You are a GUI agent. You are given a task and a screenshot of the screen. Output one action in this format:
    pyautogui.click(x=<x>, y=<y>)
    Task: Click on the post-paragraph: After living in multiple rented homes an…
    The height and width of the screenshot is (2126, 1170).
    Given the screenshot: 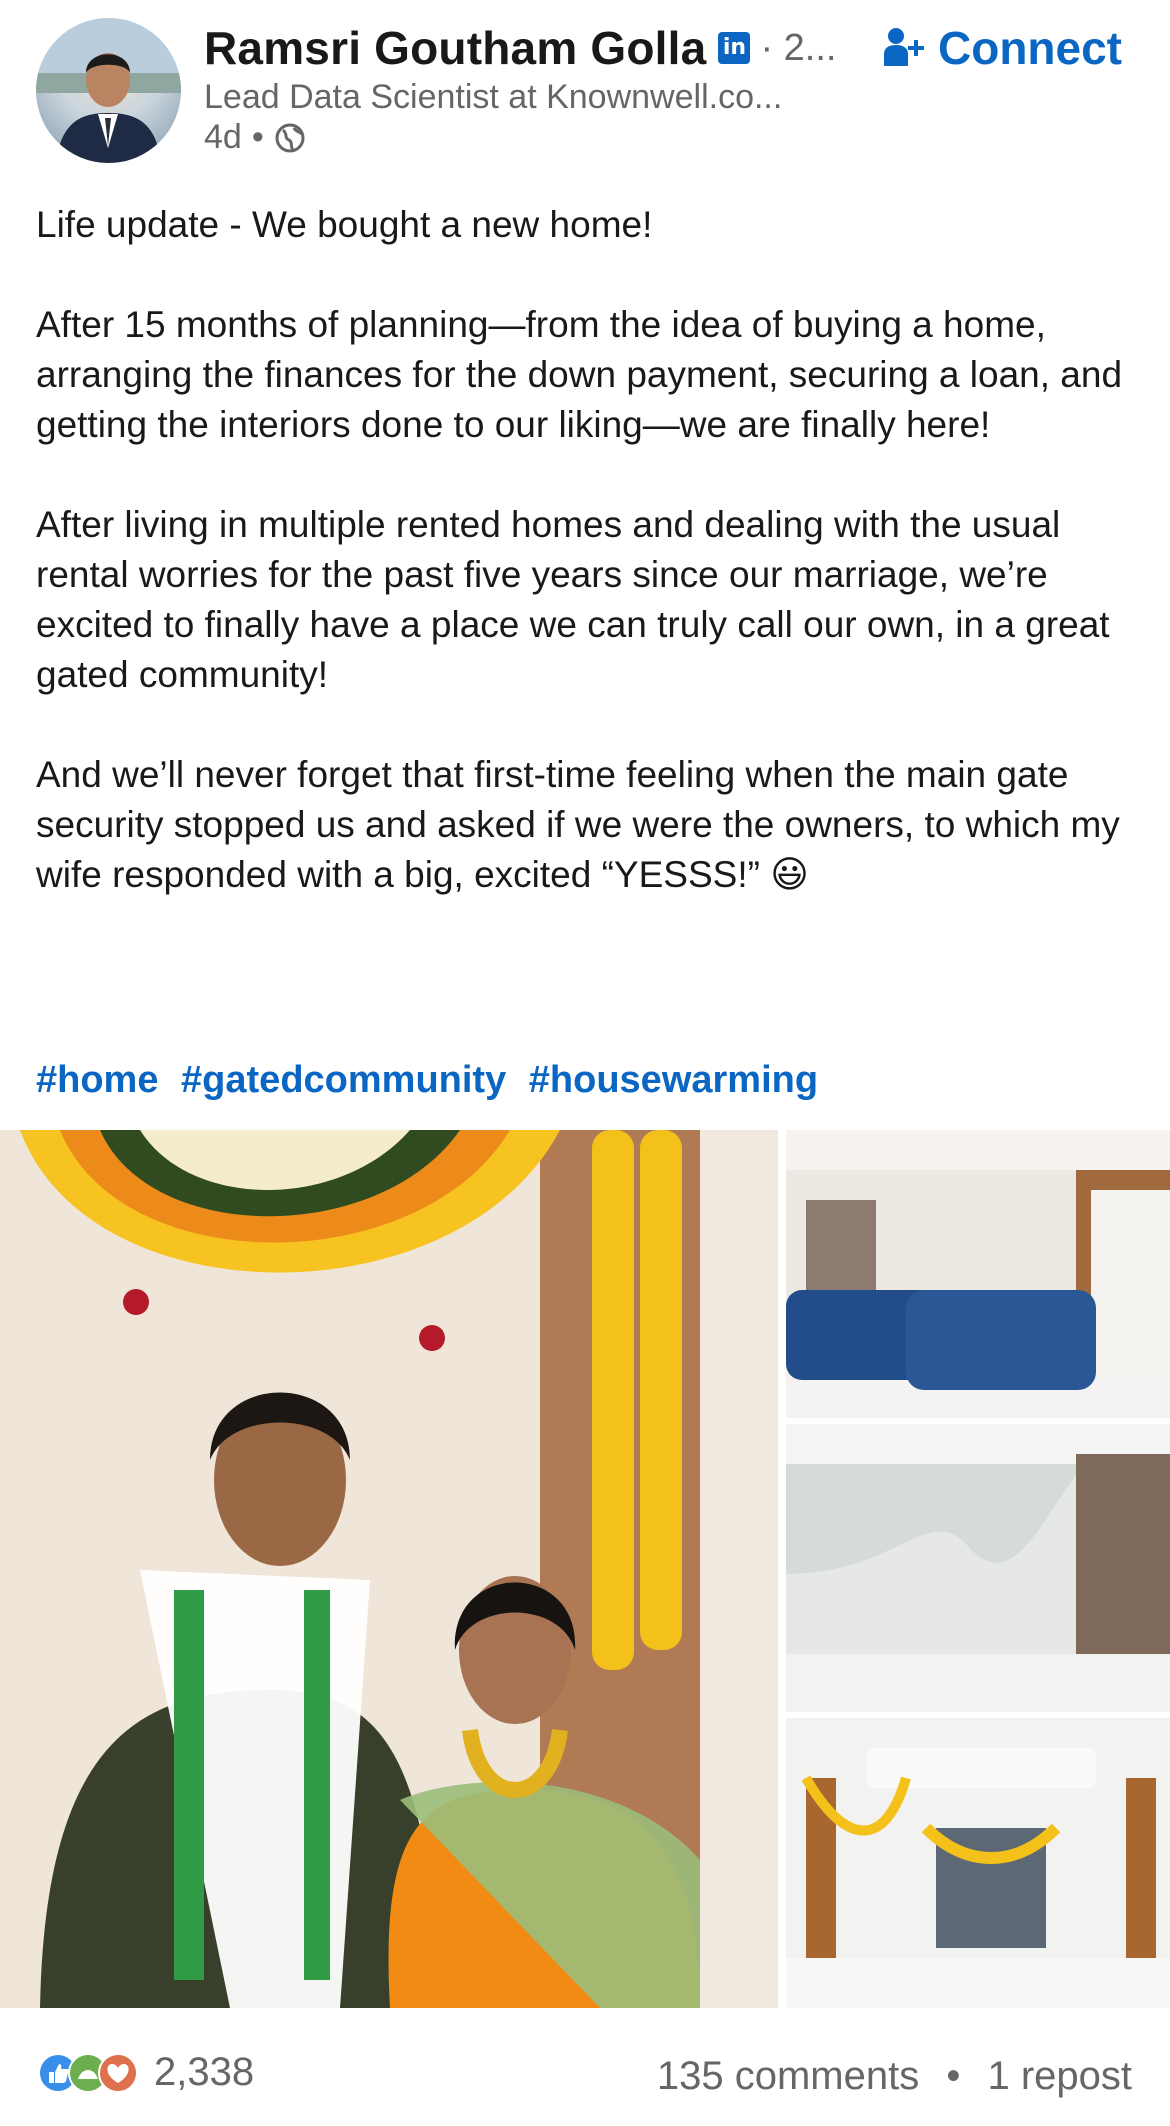 What is the action you would take?
    pyautogui.click(x=573, y=599)
    